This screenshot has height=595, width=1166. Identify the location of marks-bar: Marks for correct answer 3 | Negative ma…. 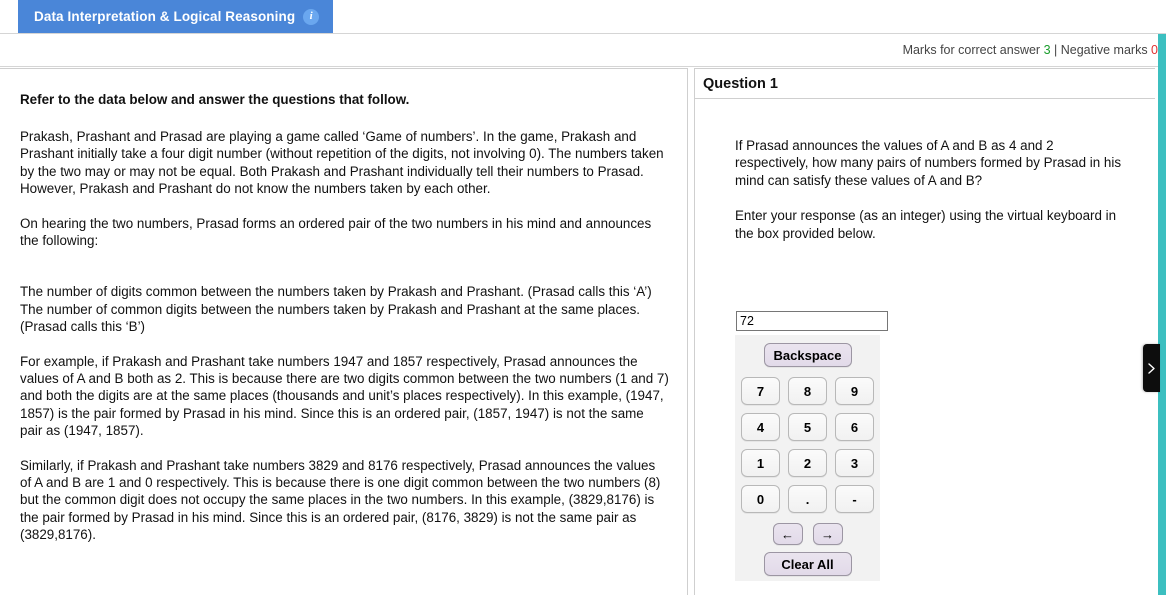
(583, 50).